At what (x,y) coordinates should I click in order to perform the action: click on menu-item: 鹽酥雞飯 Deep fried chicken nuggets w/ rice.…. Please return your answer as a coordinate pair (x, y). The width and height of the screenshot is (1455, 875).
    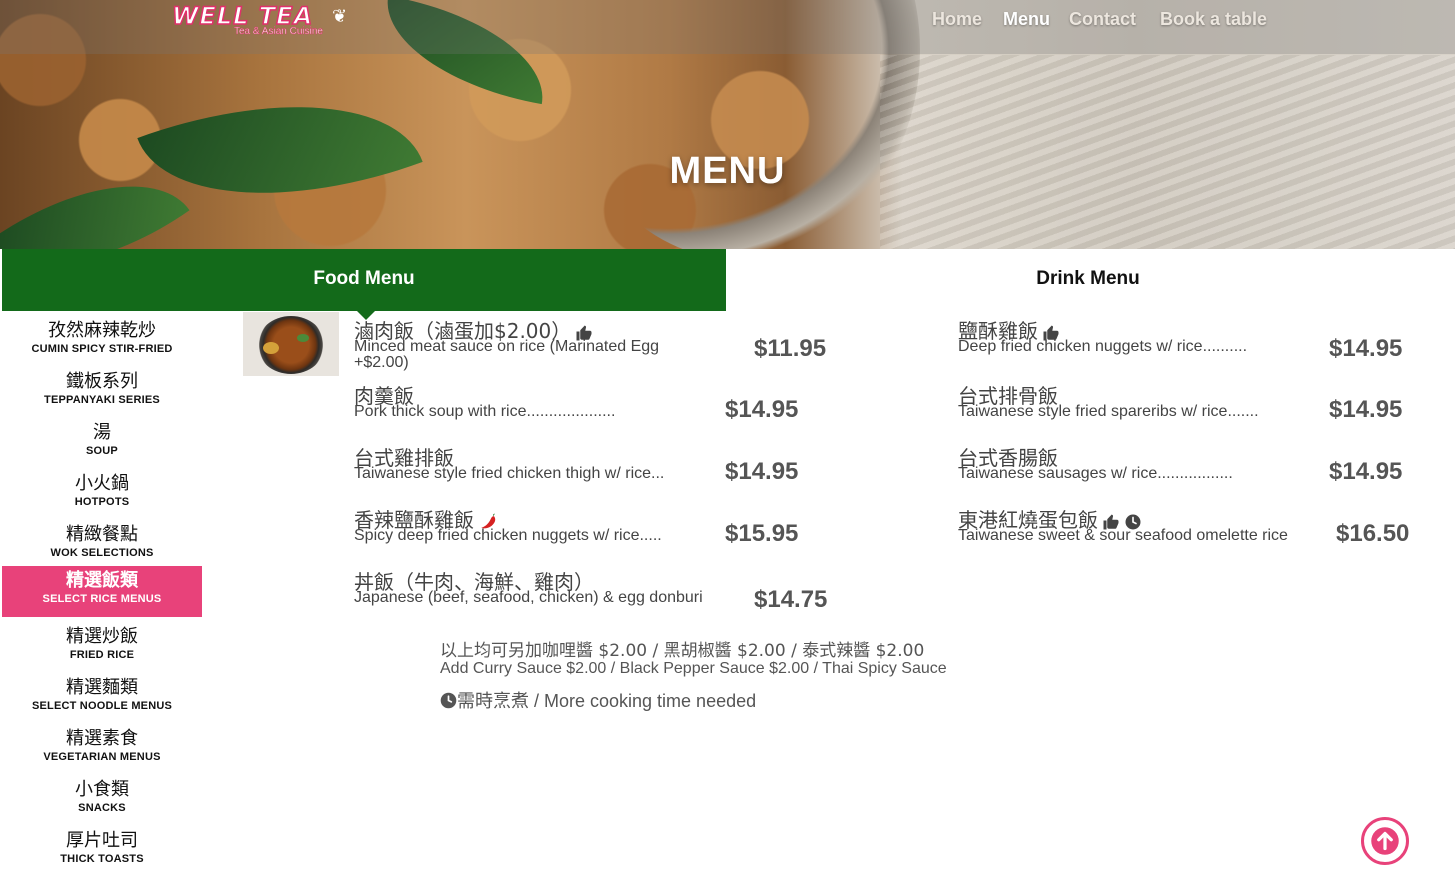
    Looking at the image, I should click on (1188, 340).